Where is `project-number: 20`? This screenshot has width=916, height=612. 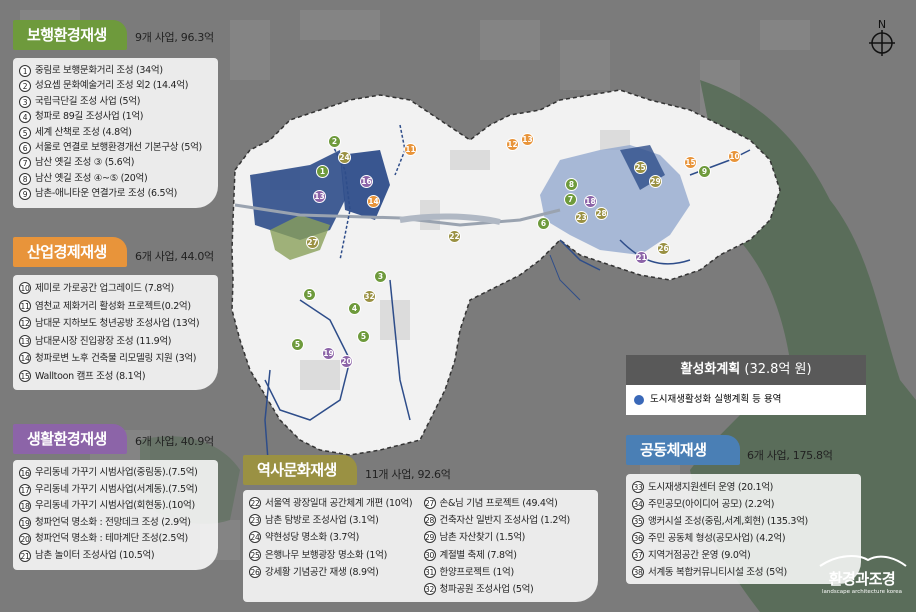
project-number: 20 is located at coordinates (25, 539).